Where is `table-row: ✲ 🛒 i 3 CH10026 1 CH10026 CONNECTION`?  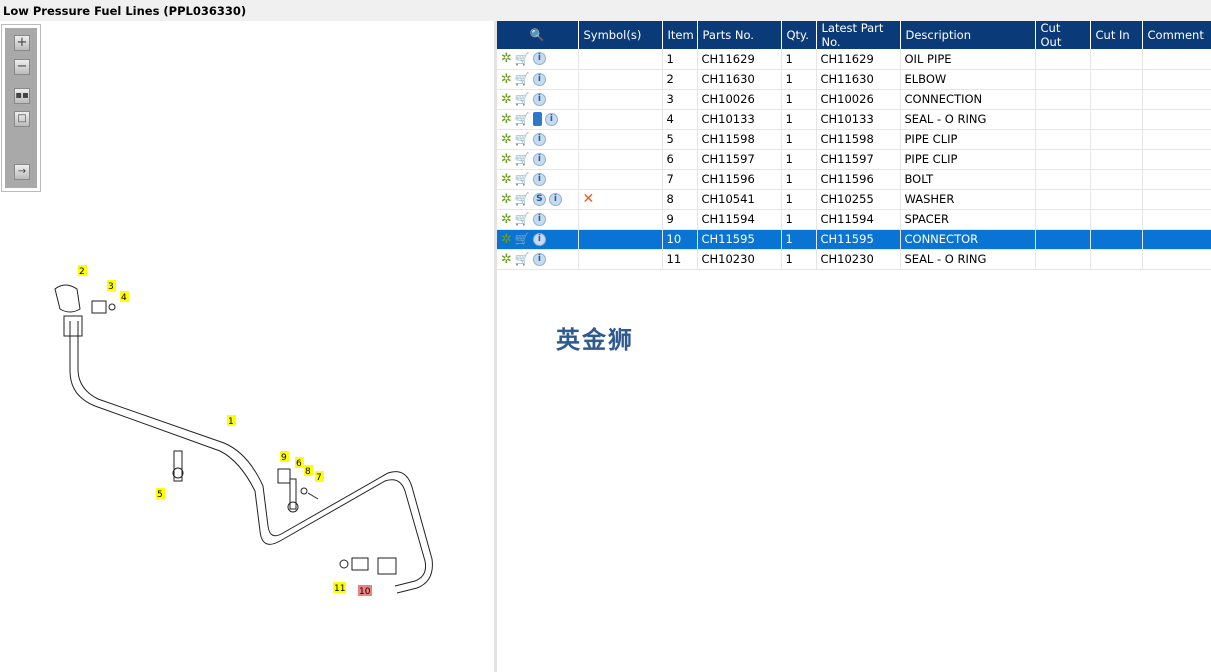
table-row: ✲ 🛒 i 3 CH10026 1 CH10026 CONNECTION is located at coordinates (854, 99).